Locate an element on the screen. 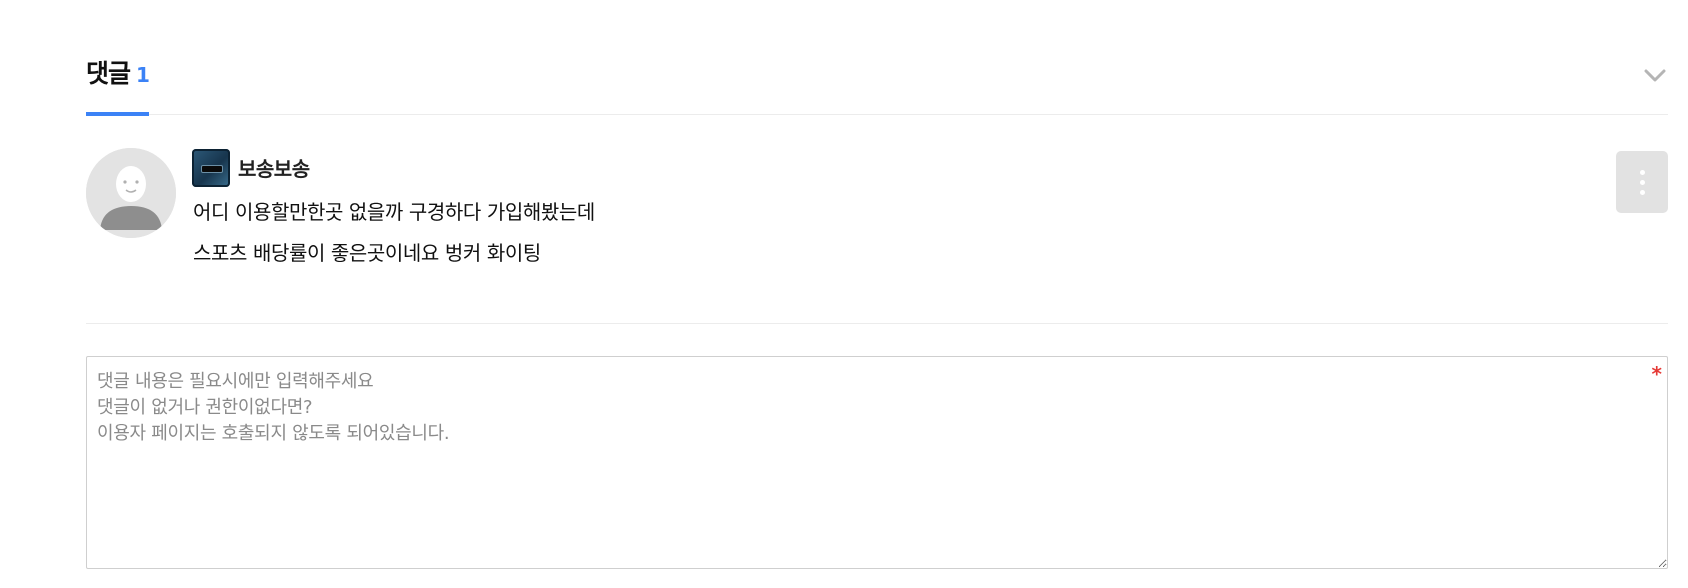 This screenshot has width=1688, height=588. comments-title: 댓글 is located at coordinates (108, 73).